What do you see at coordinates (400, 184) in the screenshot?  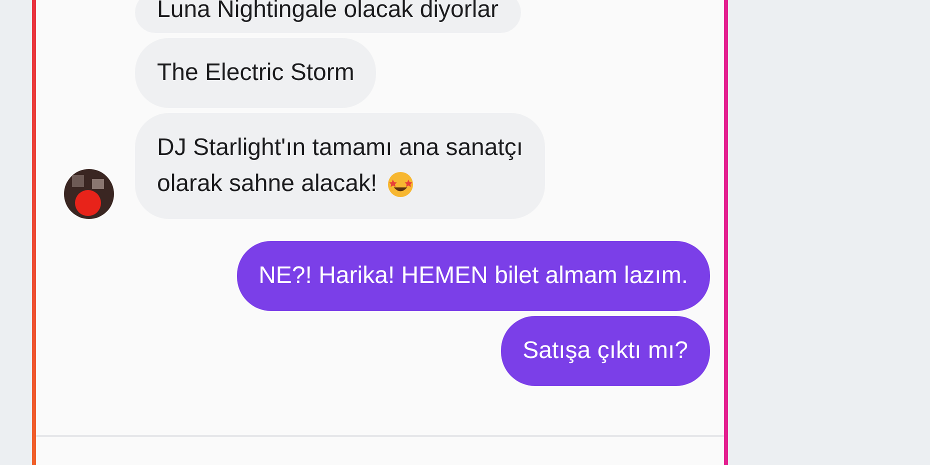 I see `star-struck-emoji-icon` at bounding box center [400, 184].